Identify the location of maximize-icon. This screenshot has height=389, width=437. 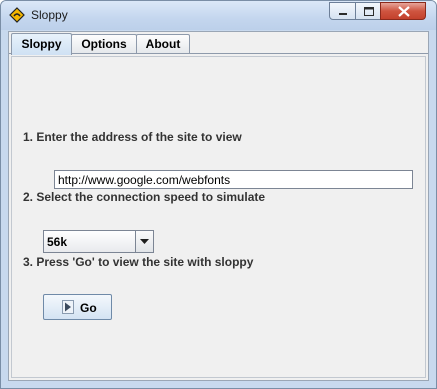
(369, 11).